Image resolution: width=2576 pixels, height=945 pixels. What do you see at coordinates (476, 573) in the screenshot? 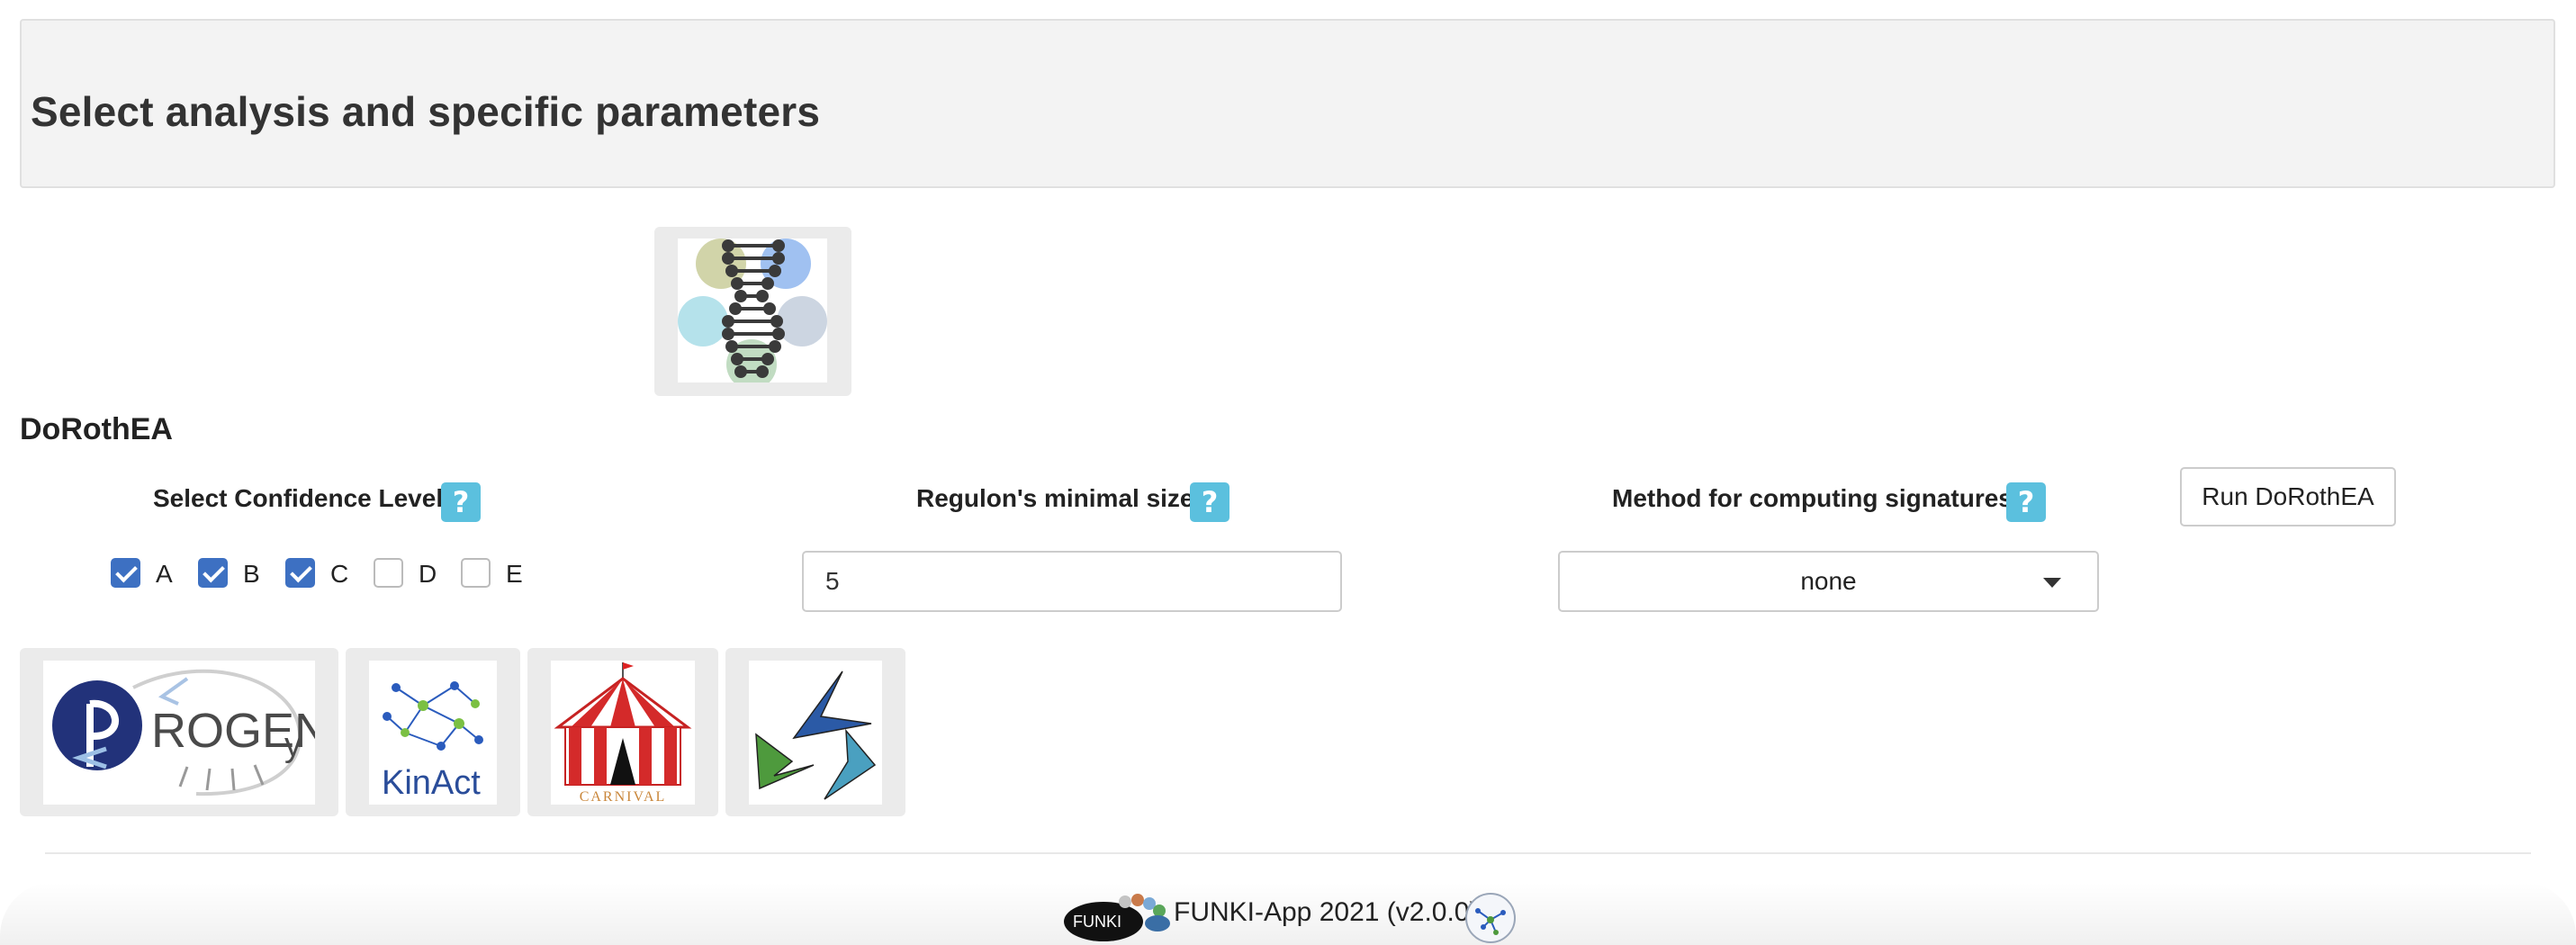
I see `checkbox-e` at bounding box center [476, 573].